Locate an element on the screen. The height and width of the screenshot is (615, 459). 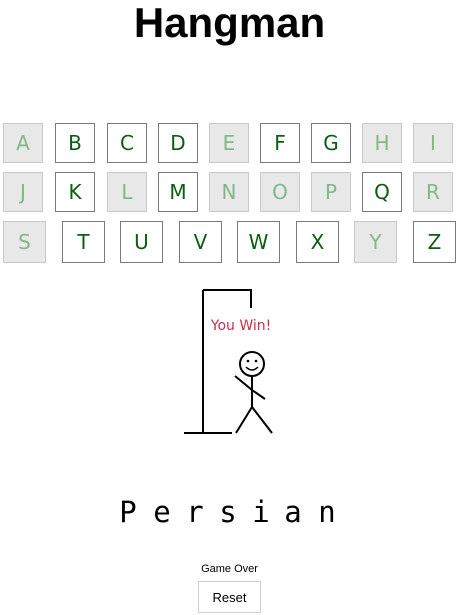
word-letter: P is located at coordinates (128, 512).